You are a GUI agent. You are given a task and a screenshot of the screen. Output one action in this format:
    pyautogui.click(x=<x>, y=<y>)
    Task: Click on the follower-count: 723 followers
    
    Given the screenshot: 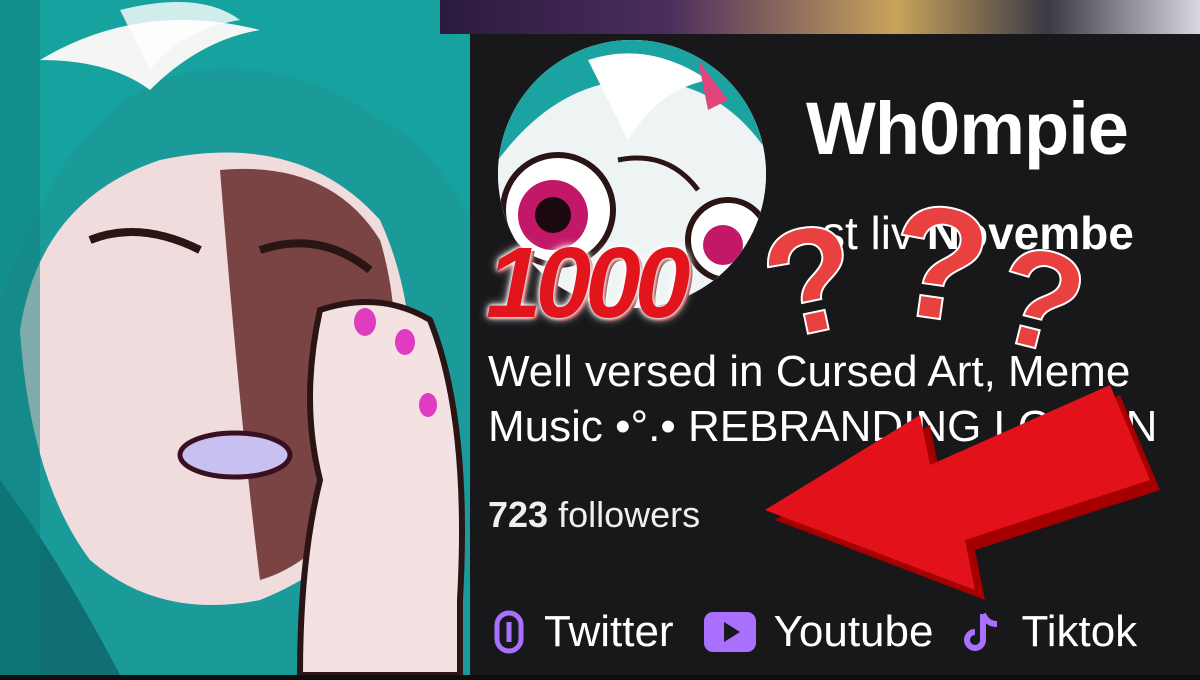 What is the action you would take?
    pyautogui.click(x=594, y=515)
    